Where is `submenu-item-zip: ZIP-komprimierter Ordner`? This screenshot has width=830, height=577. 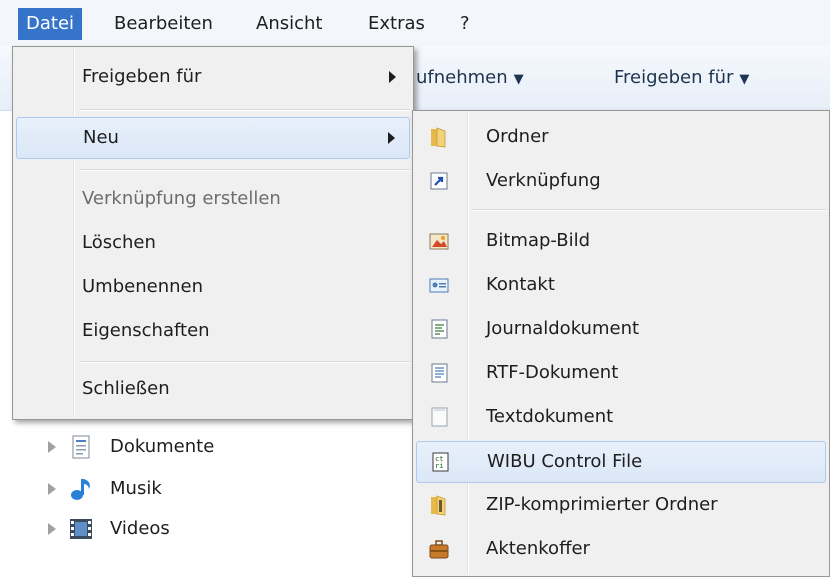
submenu-item-zip: ZIP-komprimierter Ordner is located at coordinates (621, 505).